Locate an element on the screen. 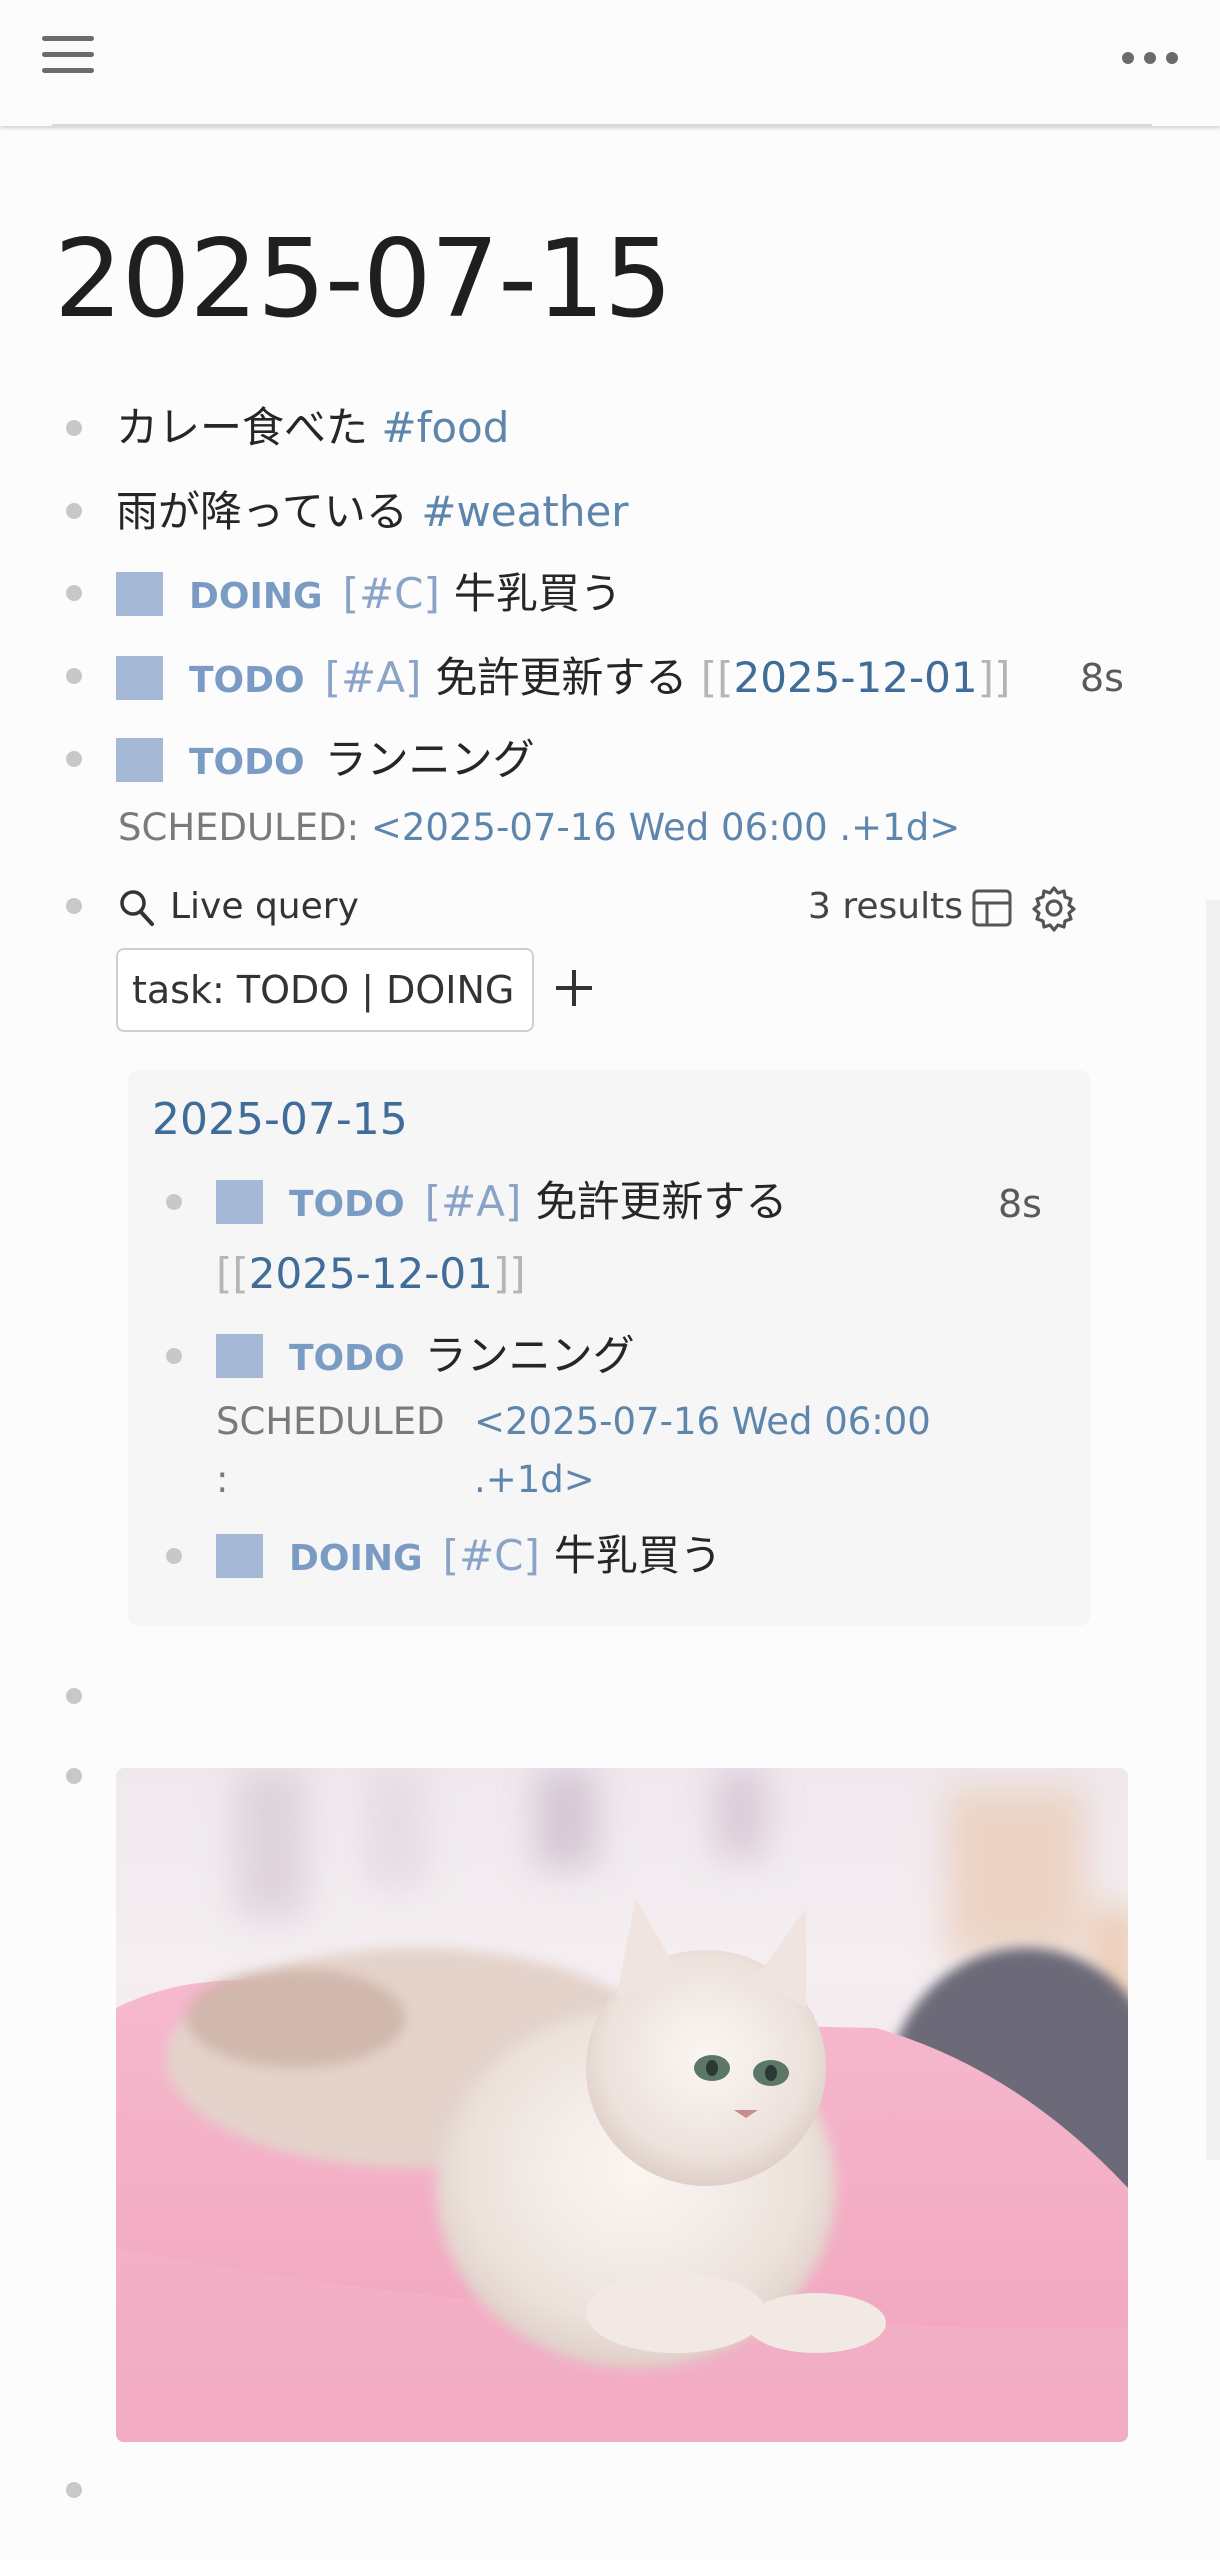  divider is located at coordinates (602, 125).